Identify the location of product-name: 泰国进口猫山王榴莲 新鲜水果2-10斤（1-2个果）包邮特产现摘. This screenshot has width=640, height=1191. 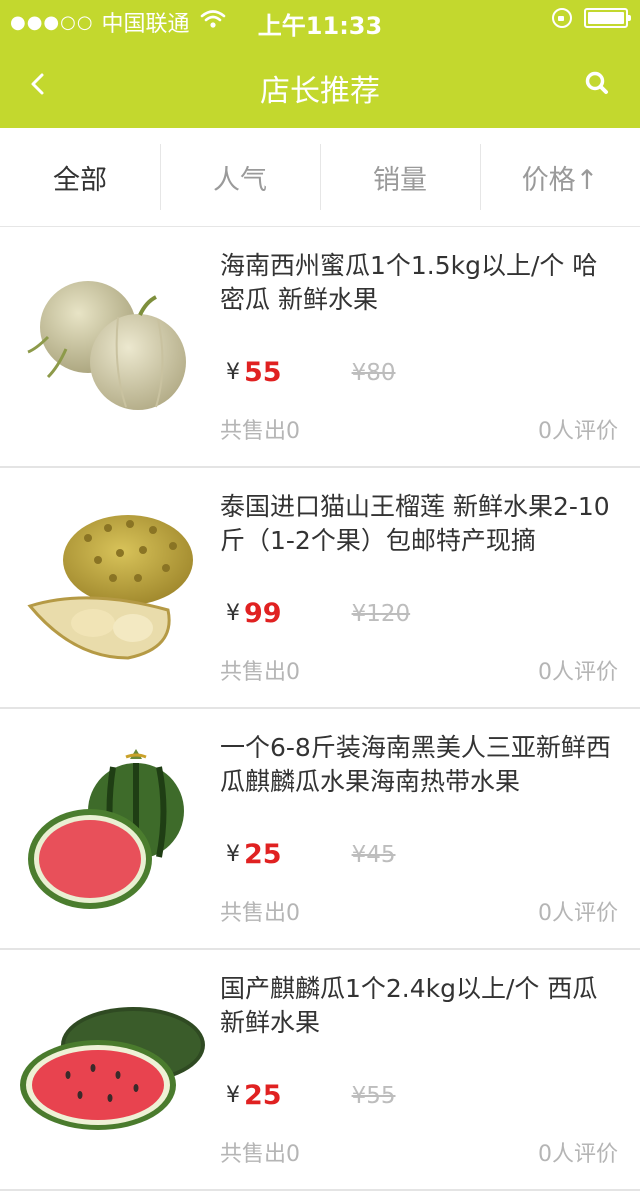
(420, 524).